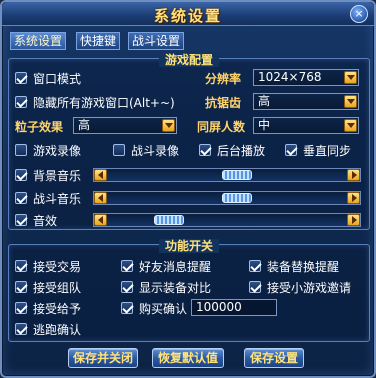 Image resolution: width=376 pixels, height=378 pixels. What do you see at coordinates (57, 288) in the screenshot?
I see `accept-team-label: 接受组队` at bounding box center [57, 288].